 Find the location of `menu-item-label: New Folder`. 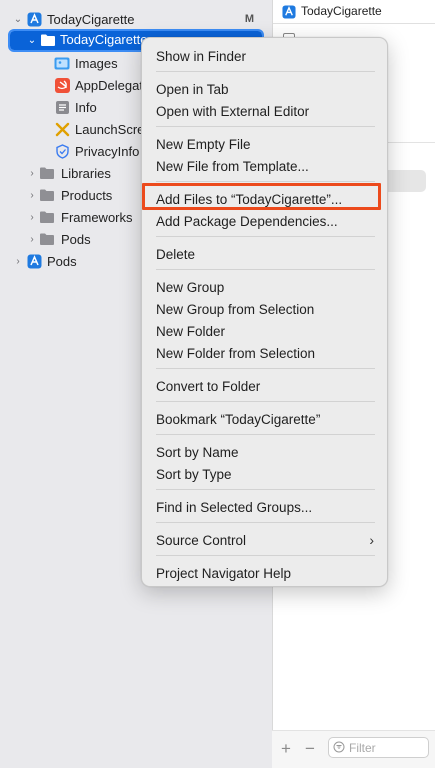

menu-item-label: New Folder is located at coordinates (191, 331).